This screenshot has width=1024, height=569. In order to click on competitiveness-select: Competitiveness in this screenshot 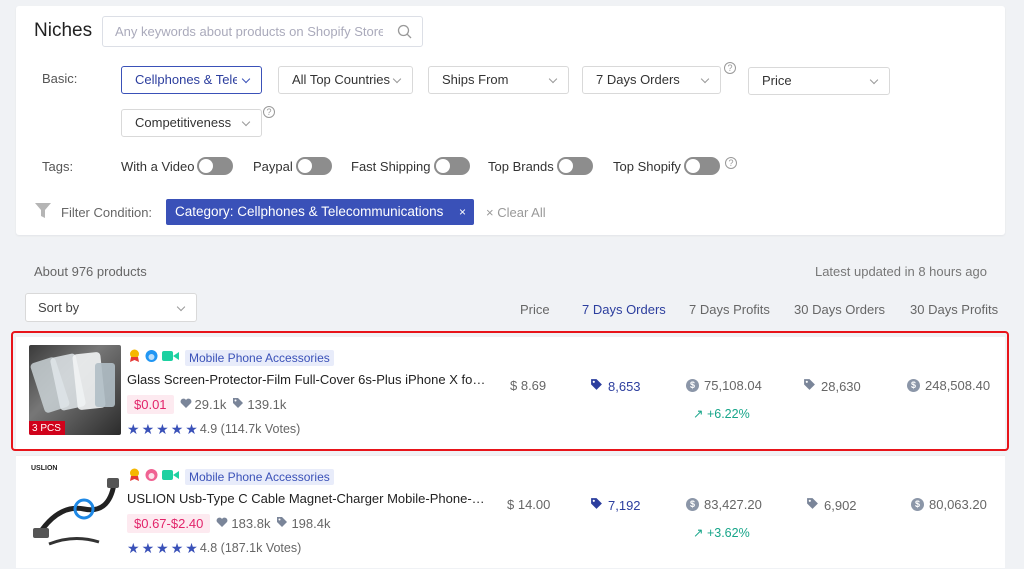, I will do `click(191, 123)`.